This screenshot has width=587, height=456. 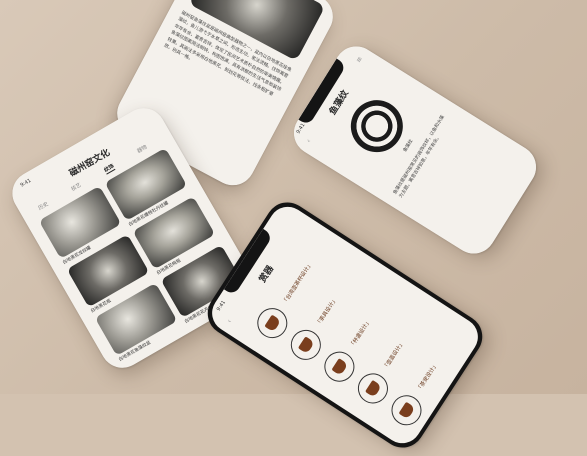 I want to click on cup-label-4: 「壶盖设计」, so click(x=394, y=355).